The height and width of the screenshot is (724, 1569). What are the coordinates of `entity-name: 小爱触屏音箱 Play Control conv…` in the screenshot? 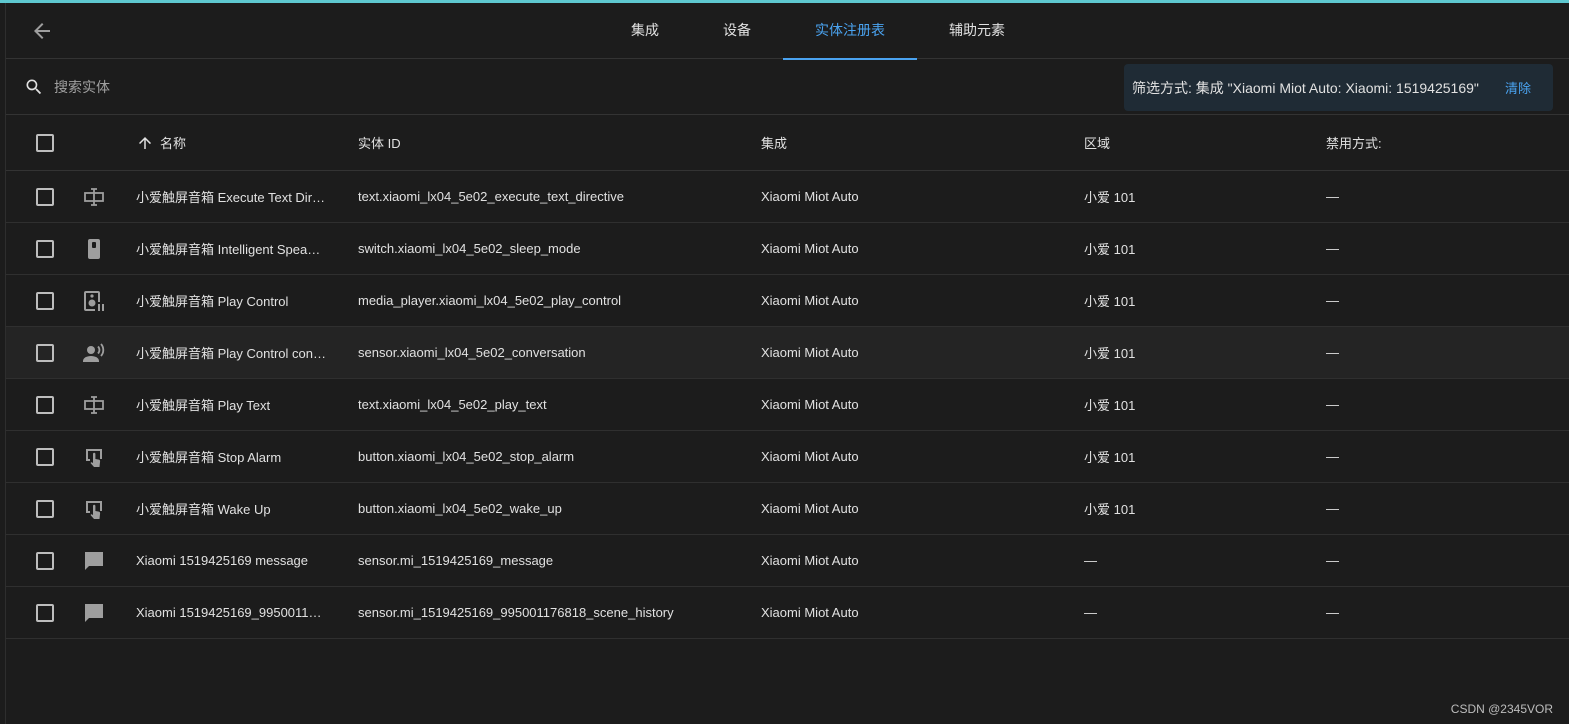 It's located at (231, 352).